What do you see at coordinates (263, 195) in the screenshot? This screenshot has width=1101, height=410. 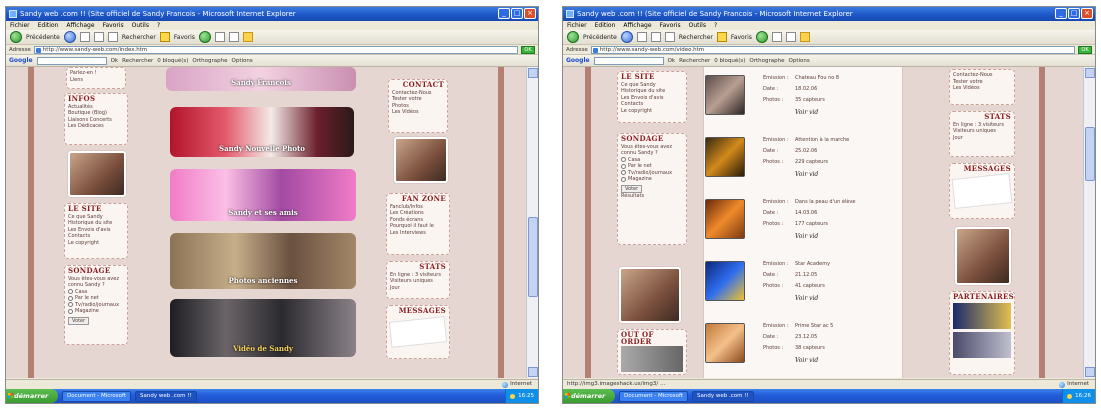 I see `banner-photo-3: Sandy et ses amis` at bounding box center [263, 195].